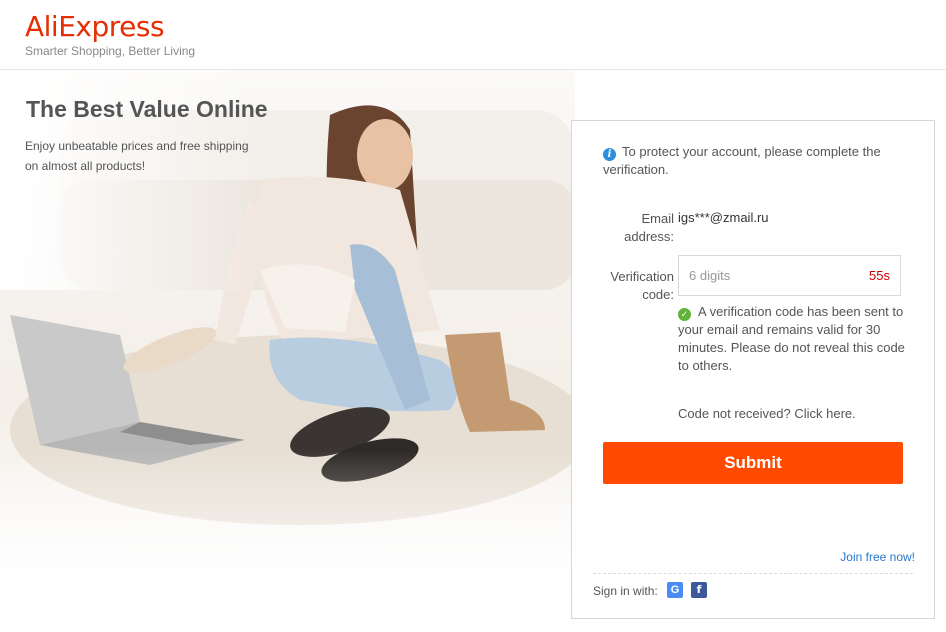 This screenshot has height=632, width=946. Describe the element at coordinates (675, 590) in the screenshot. I see `google-icon: G` at that location.